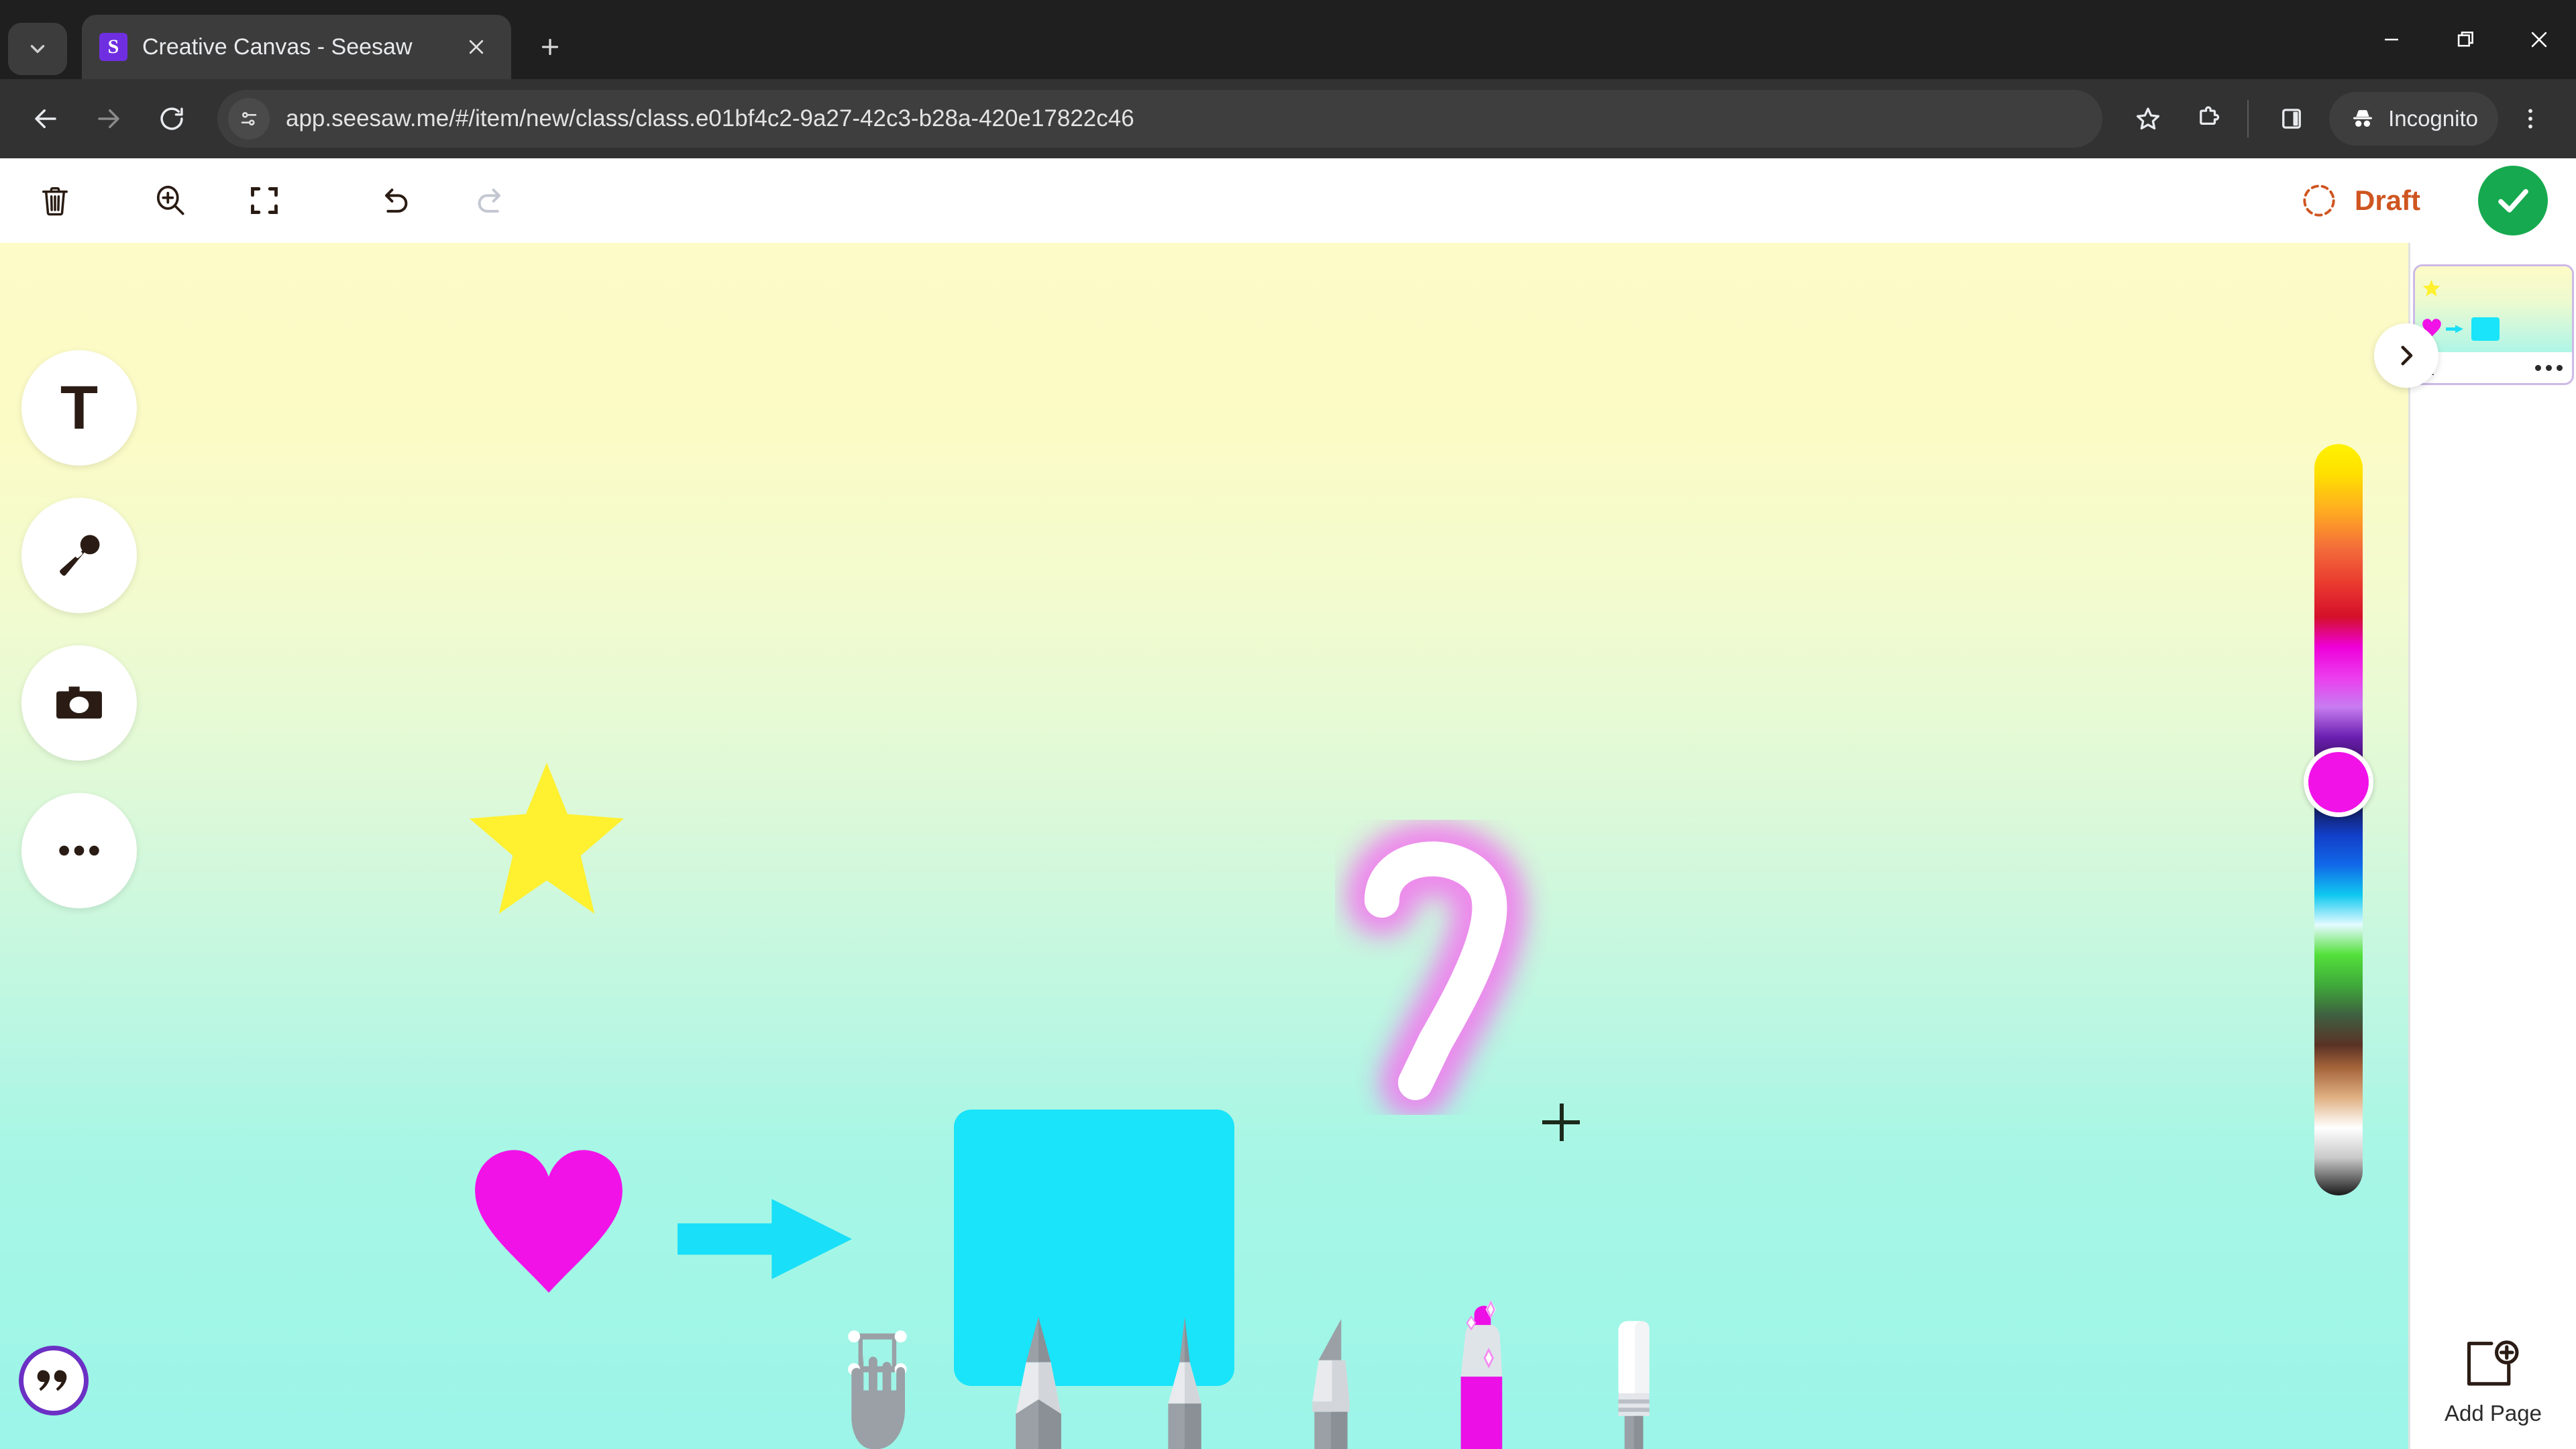 The height and width of the screenshot is (1449, 2576). I want to click on pen-tray, so click(1204, 1374).